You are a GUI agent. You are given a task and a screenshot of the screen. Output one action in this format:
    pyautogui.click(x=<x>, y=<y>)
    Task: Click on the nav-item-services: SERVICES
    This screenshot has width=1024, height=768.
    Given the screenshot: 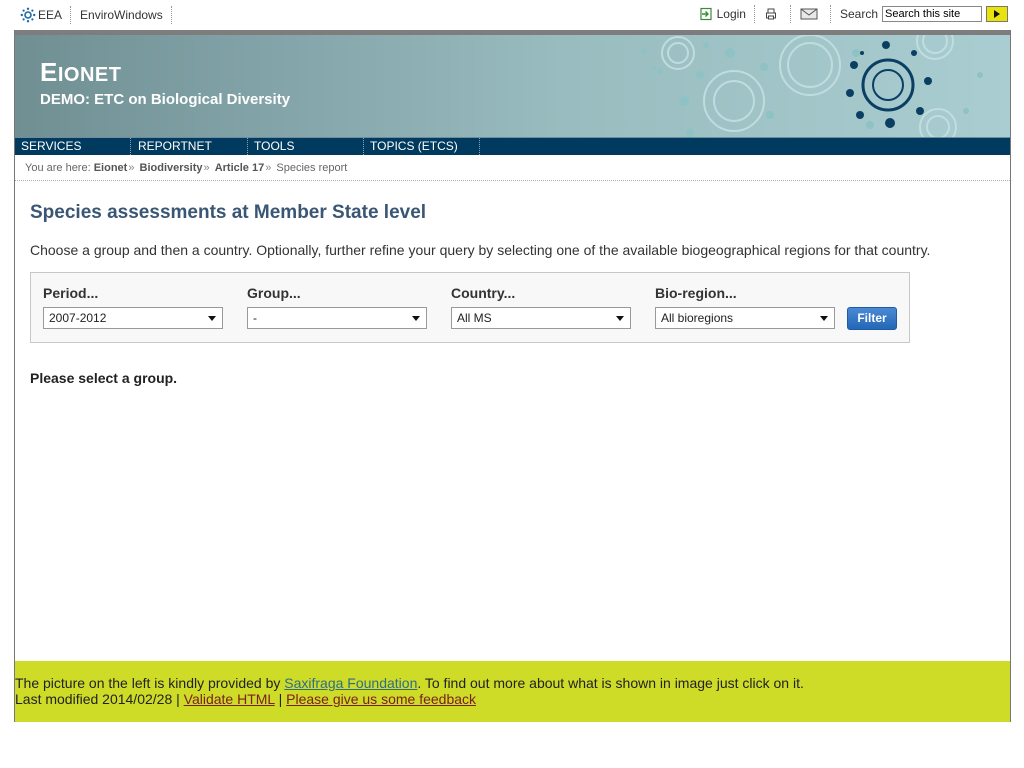 What is the action you would take?
    pyautogui.click(x=73, y=146)
    